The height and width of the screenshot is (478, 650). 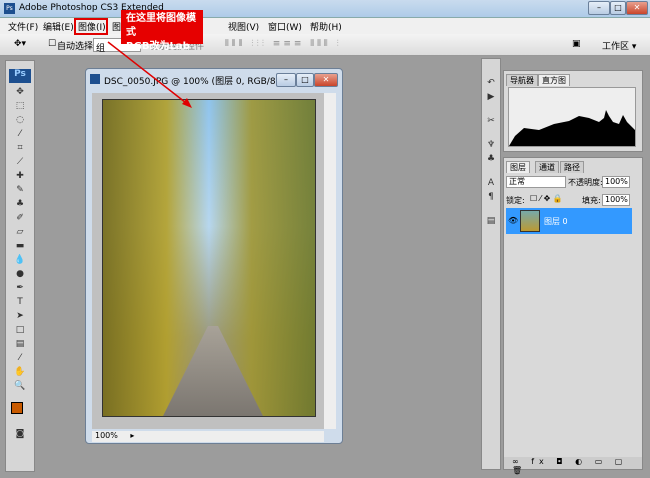 What do you see at coordinates (326, 26) in the screenshot?
I see `menu-help: 帮助(H)` at bounding box center [326, 26].